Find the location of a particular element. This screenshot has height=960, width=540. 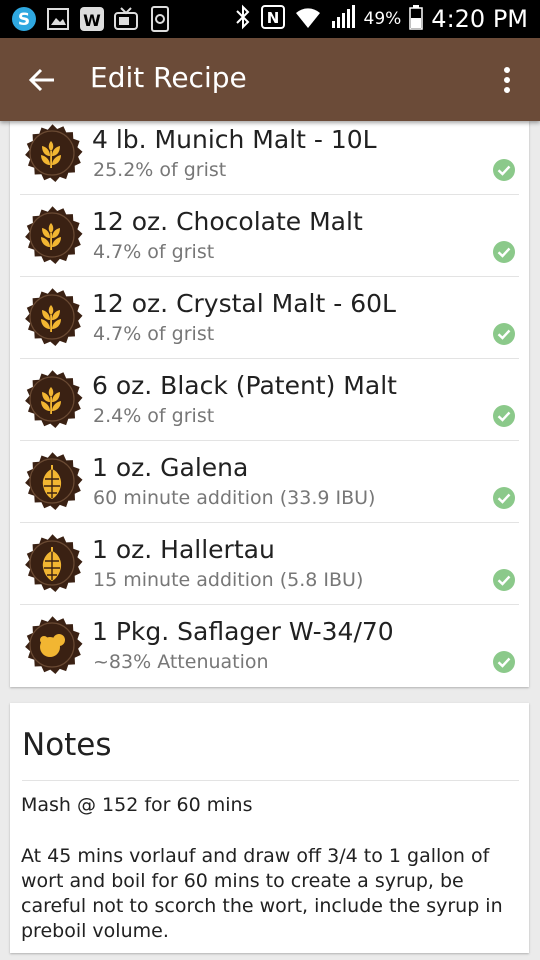

more-vert-icon is located at coordinates (507, 80).